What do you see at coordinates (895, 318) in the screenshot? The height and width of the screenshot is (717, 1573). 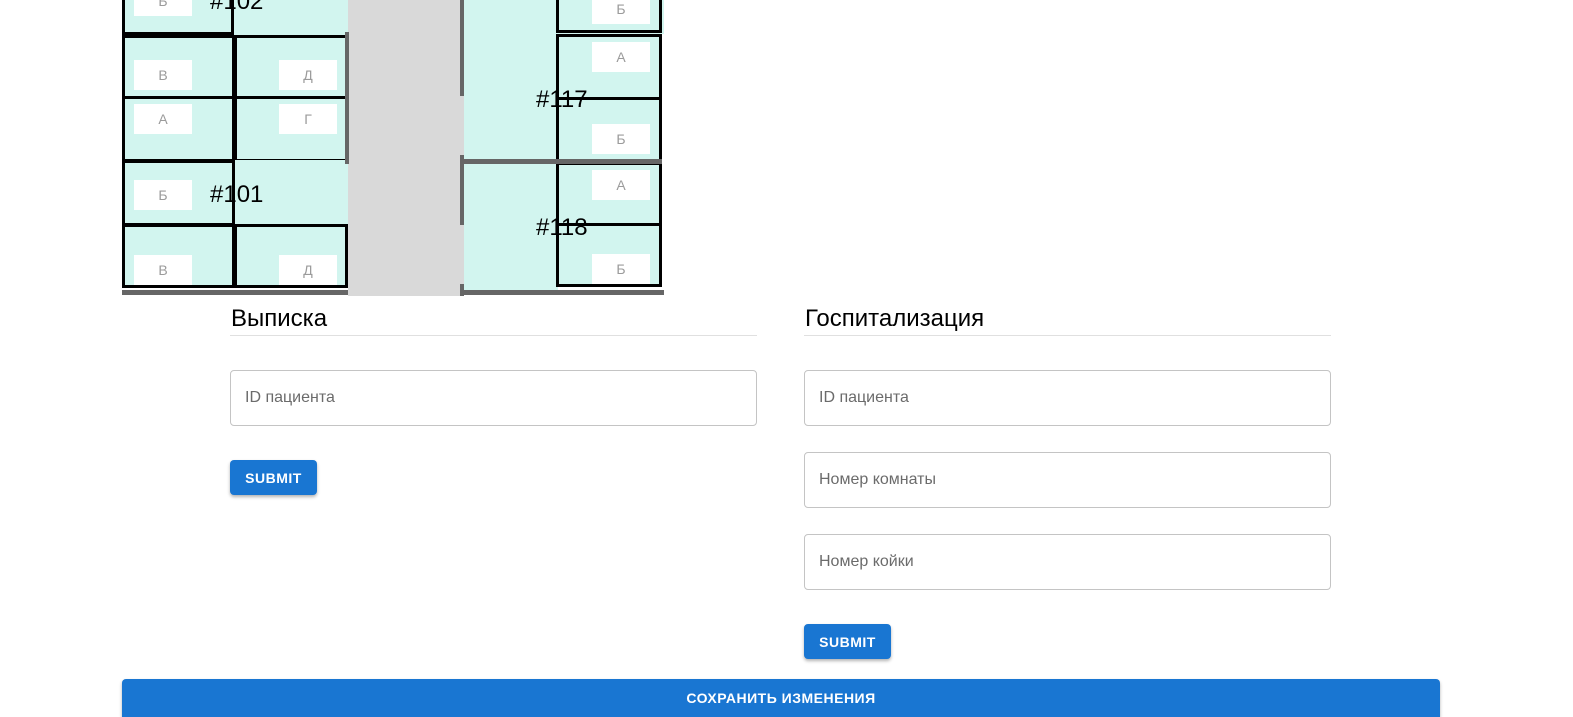 I see `hospitalization-title: Госпитализация` at bounding box center [895, 318].